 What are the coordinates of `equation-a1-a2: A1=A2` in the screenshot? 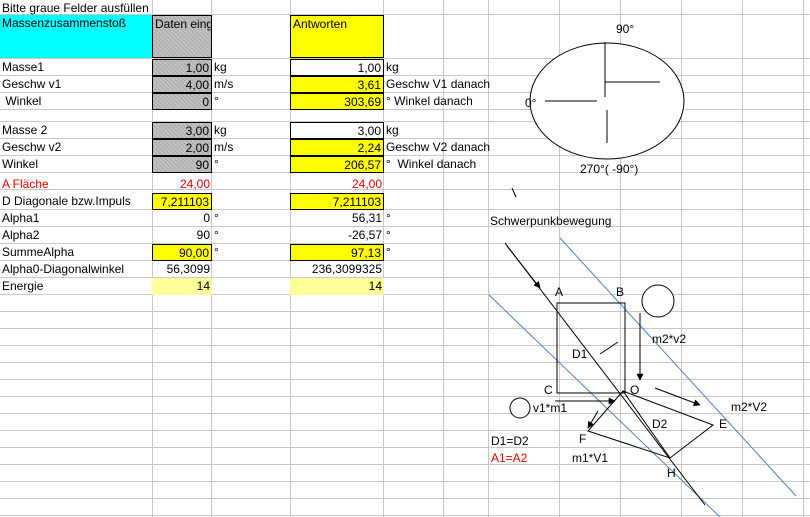 It's located at (509, 458).